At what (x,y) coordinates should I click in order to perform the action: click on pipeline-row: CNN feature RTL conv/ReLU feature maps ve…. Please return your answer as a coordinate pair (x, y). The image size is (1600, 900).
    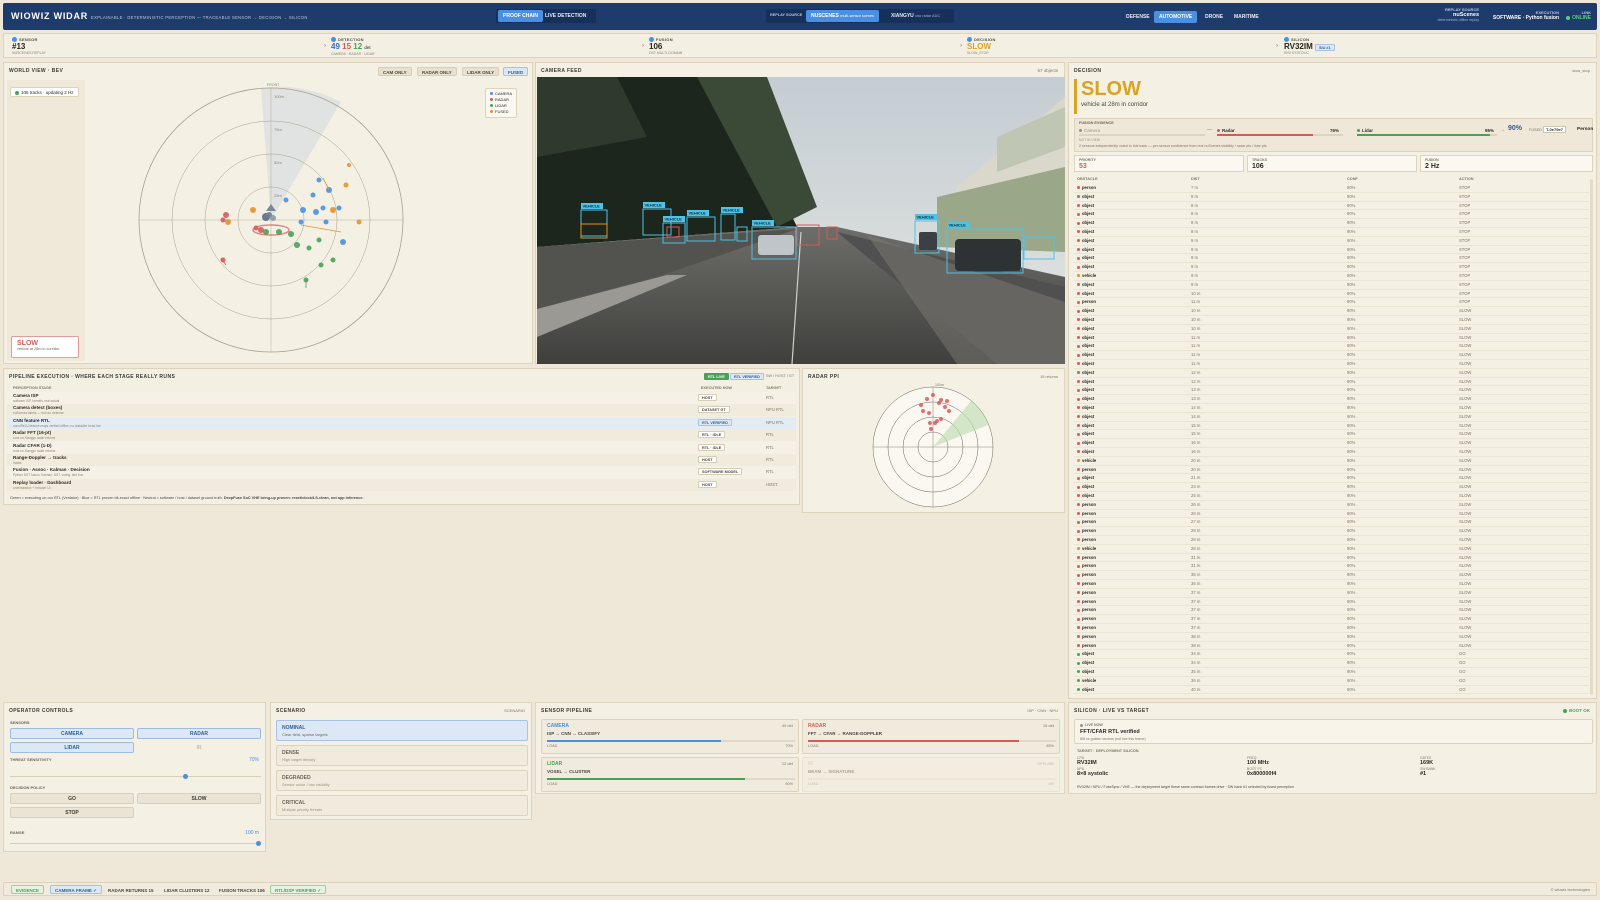
    Looking at the image, I should click on (401, 422).